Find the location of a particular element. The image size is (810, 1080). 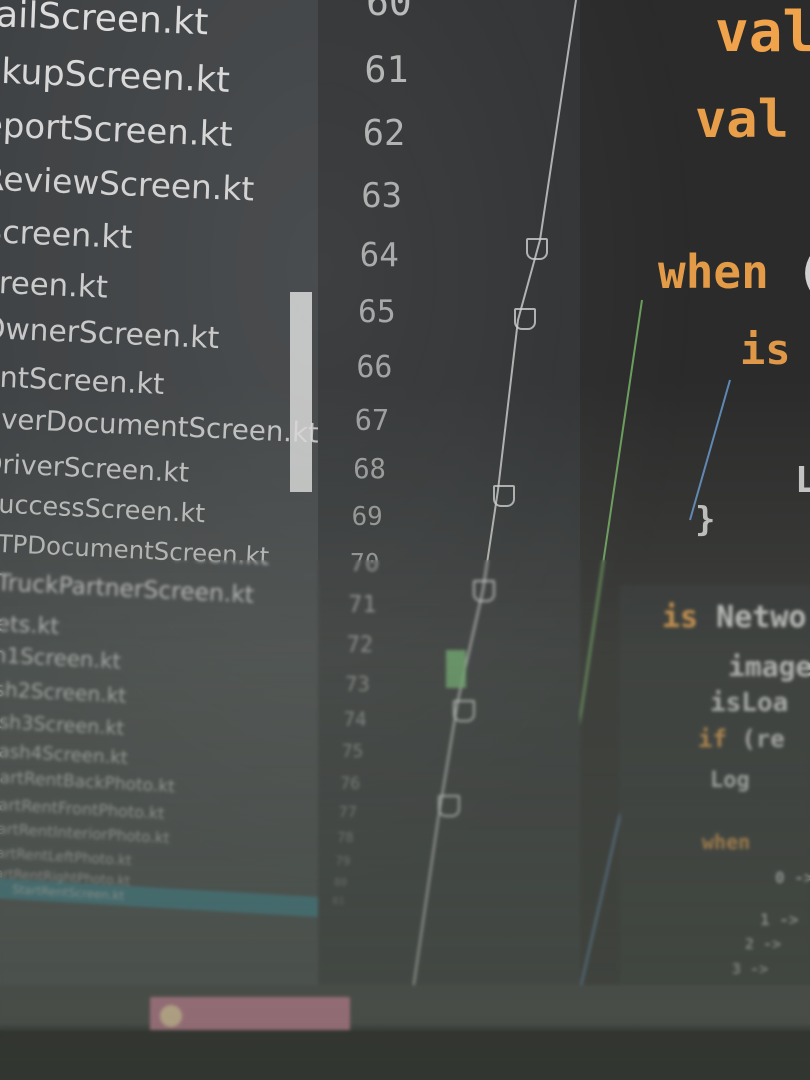

line-number: 63 is located at coordinates (382, 195).